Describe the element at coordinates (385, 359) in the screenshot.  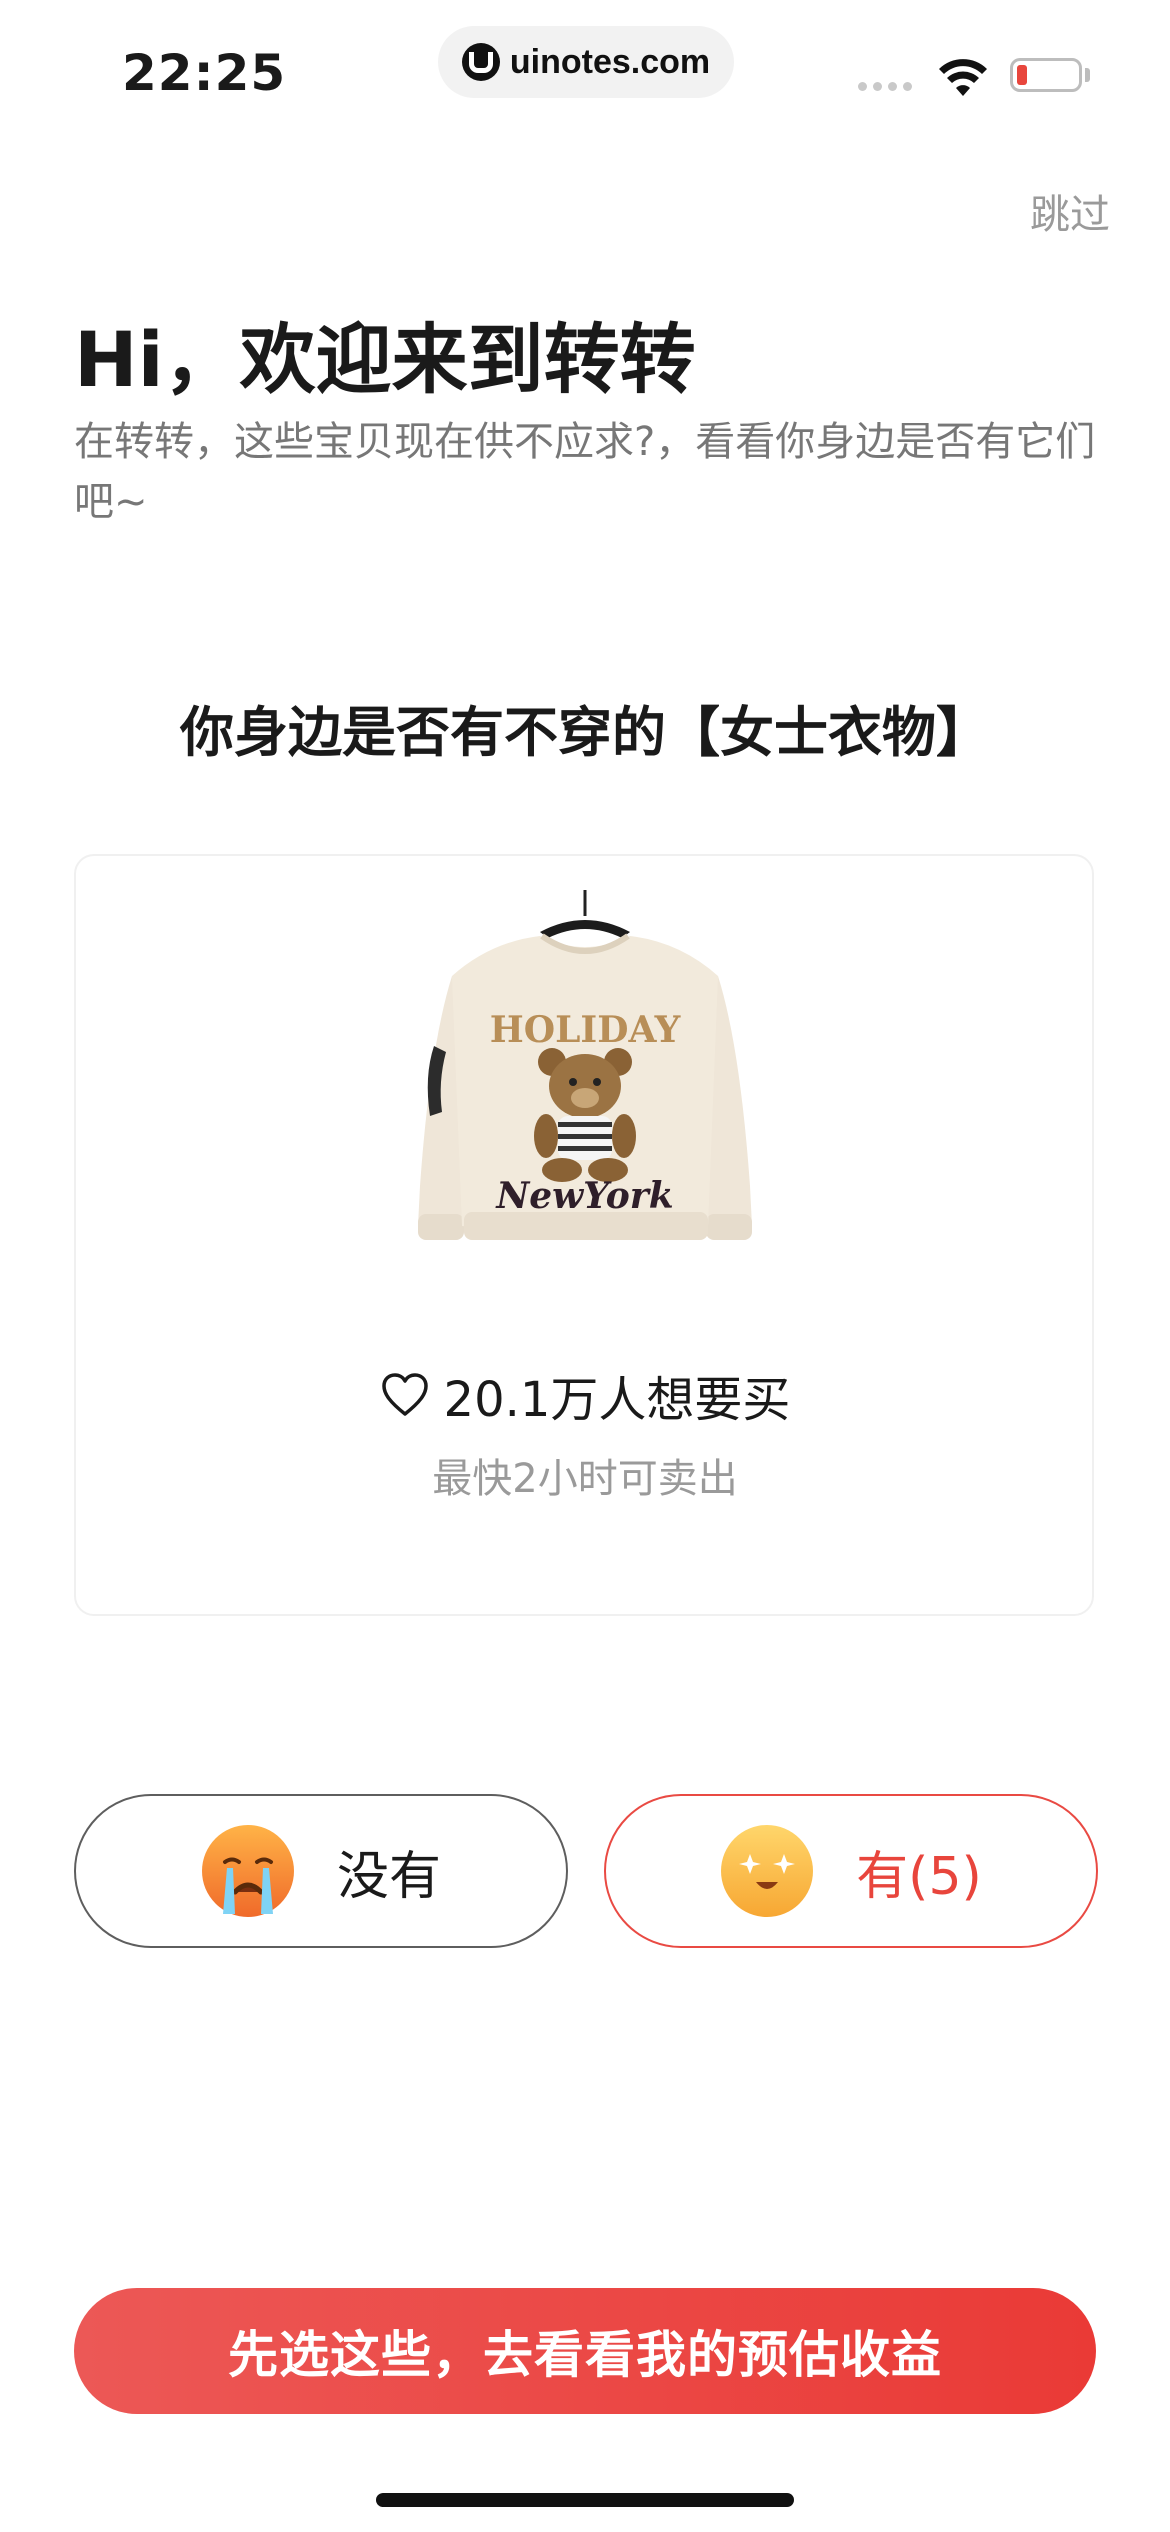
I see `welcome-title: Hi，欢迎来到转转` at that location.